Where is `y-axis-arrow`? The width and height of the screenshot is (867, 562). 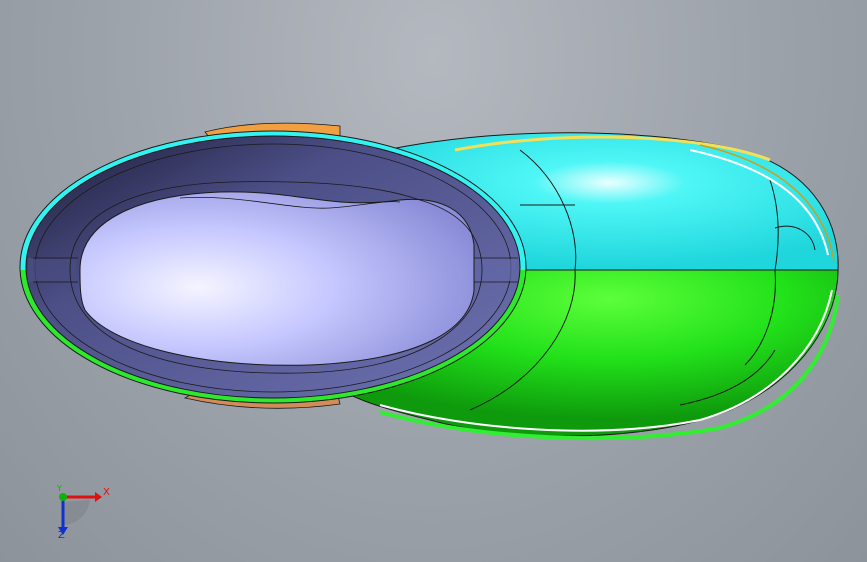 y-axis-arrow is located at coordinates (63, 497).